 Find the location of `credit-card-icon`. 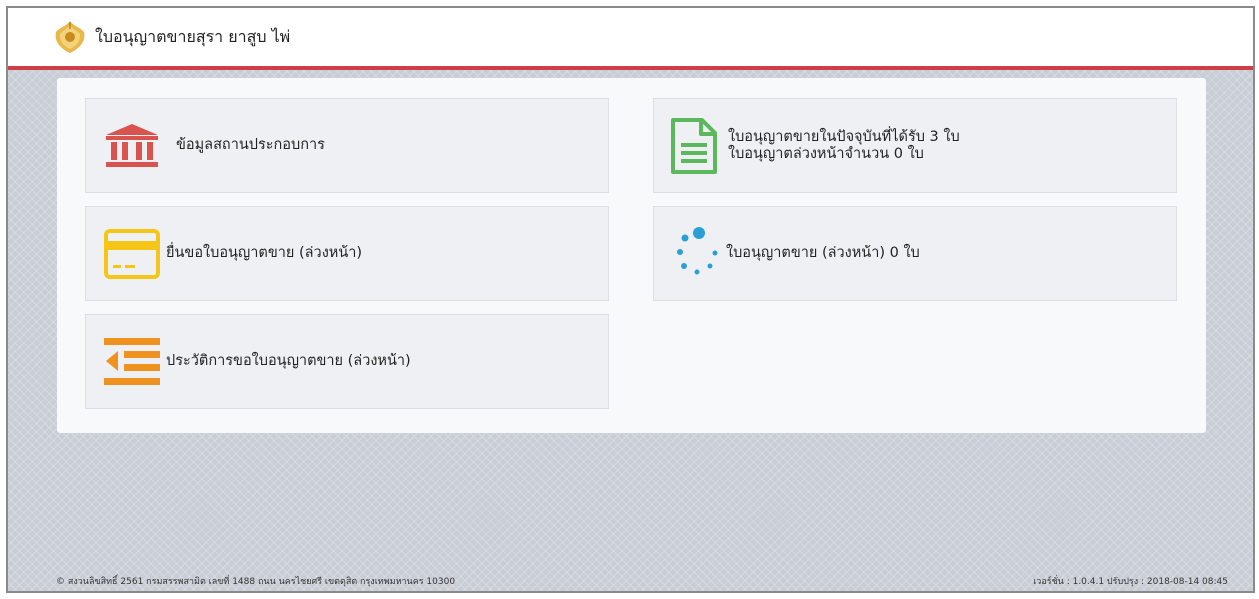

credit-card-icon is located at coordinates (132, 253).